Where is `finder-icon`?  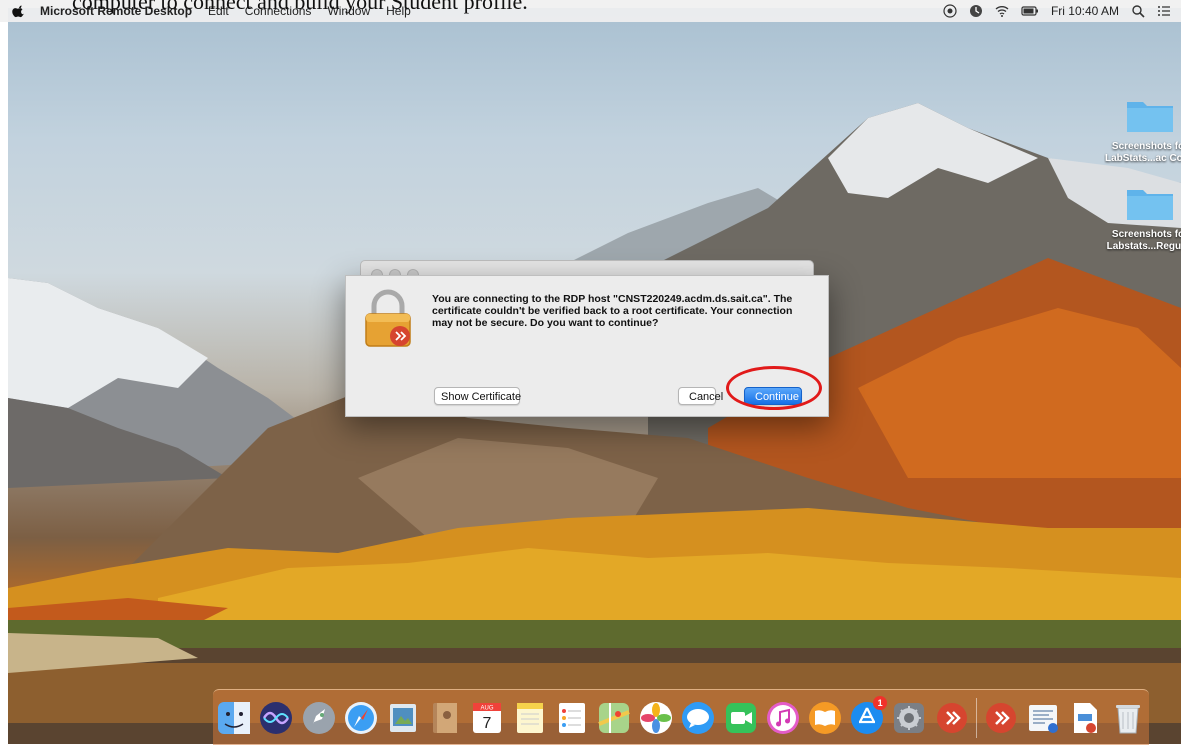 finder-icon is located at coordinates (234, 717).